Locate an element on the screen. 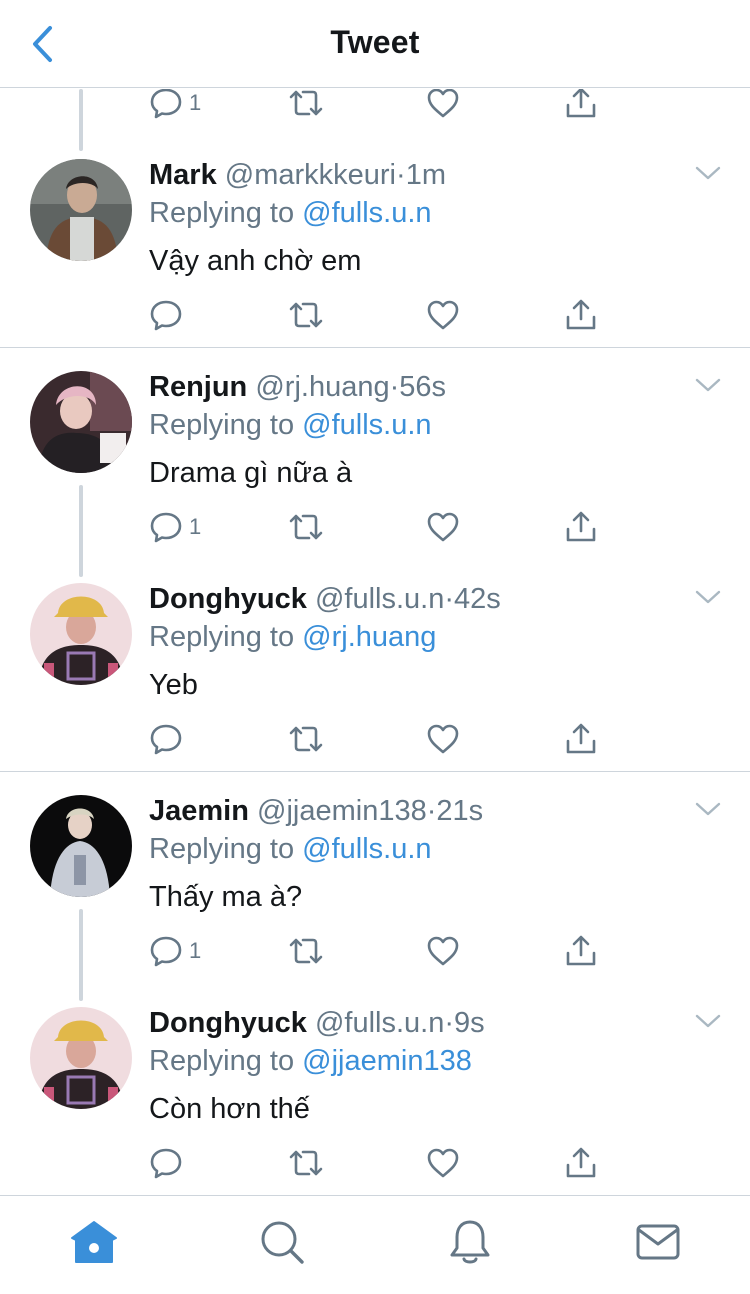  replying-to: Replying to @fulls.u.n is located at coordinates (290, 213).